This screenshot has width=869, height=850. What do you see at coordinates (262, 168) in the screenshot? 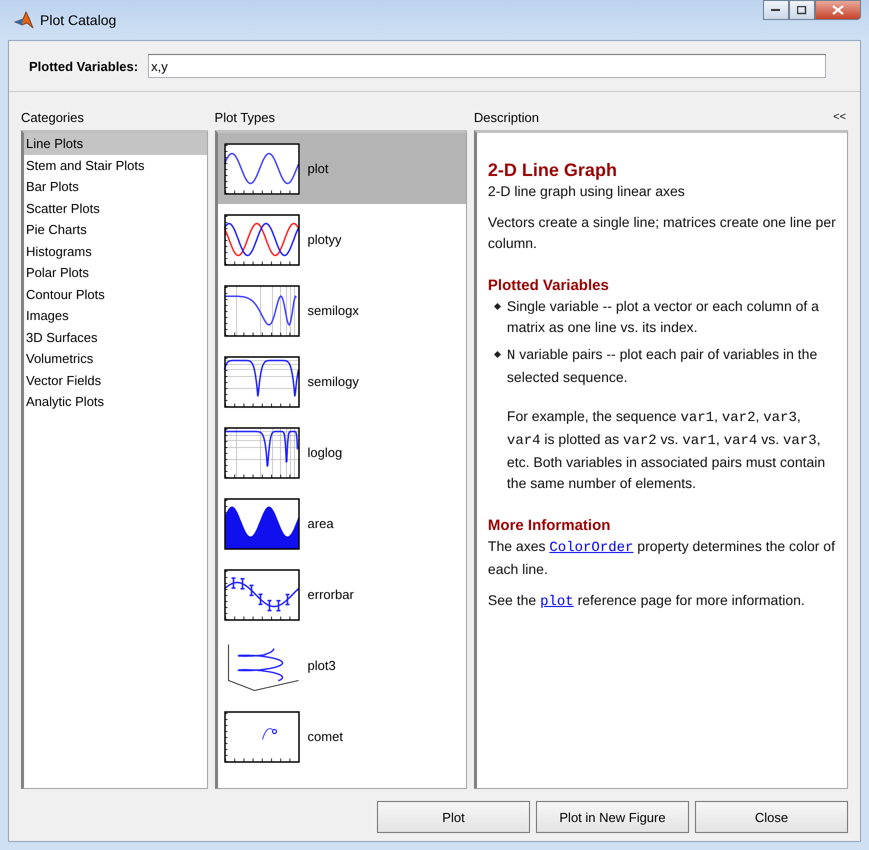
I see `sine-wave-plot-icon` at bounding box center [262, 168].